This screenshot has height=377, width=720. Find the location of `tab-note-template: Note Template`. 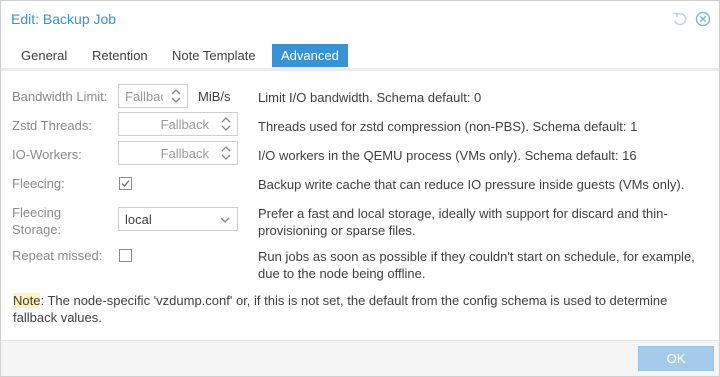

tab-note-template: Note Template is located at coordinates (214, 55).